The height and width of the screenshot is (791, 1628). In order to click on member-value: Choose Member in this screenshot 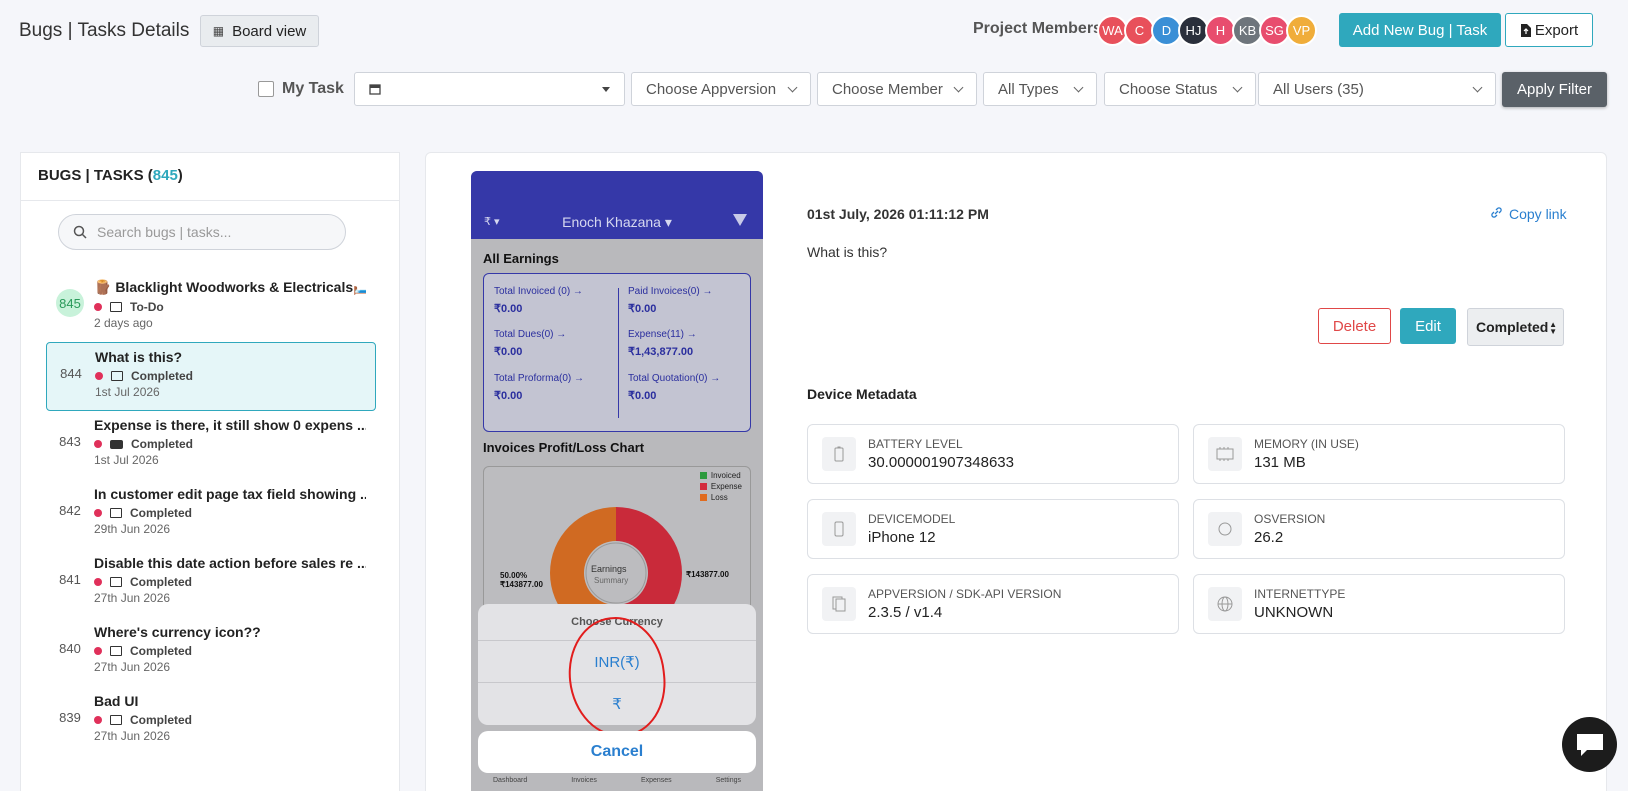, I will do `click(887, 89)`.